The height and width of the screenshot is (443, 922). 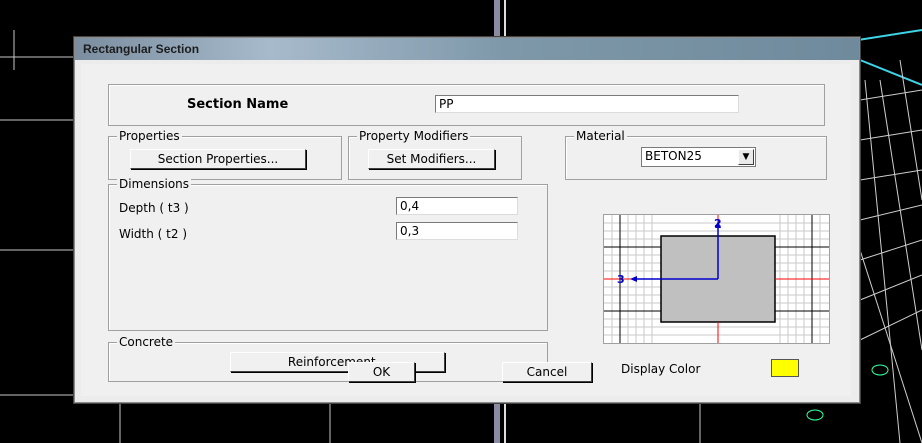 I want to click on cancel-button: Cancel, so click(x=547, y=372).